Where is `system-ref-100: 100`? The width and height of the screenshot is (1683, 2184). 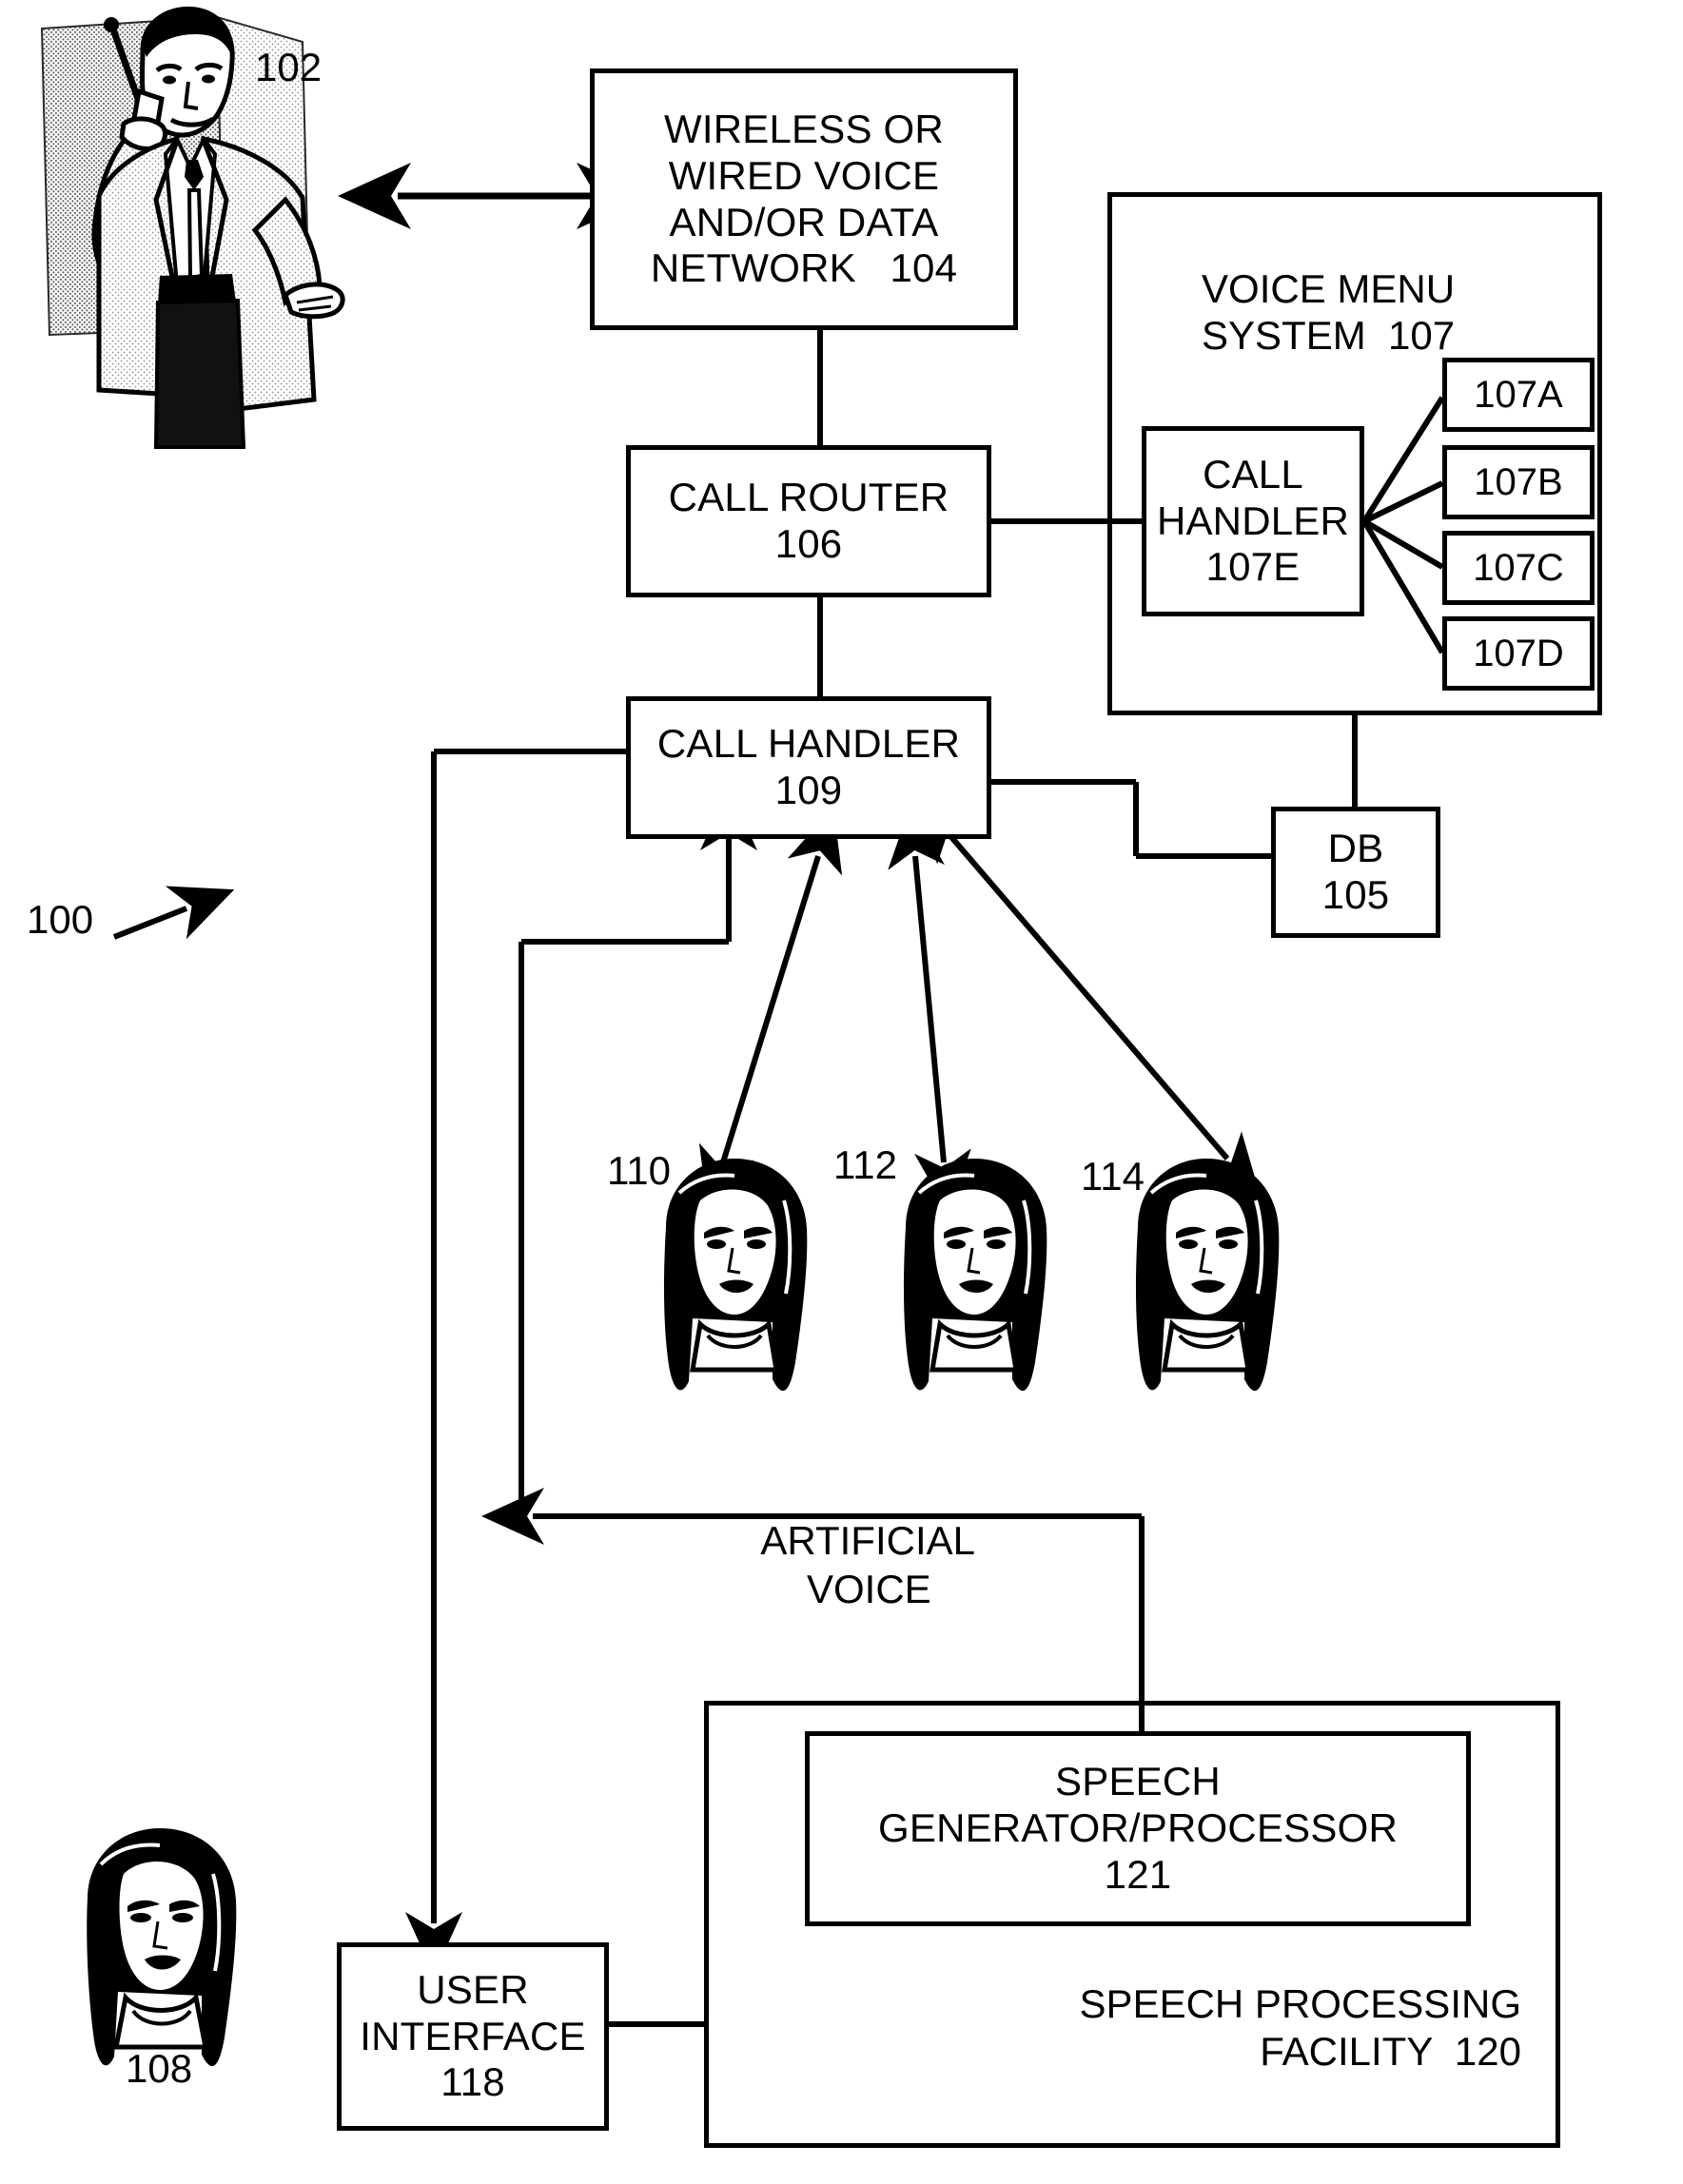 system-ref-100: 100 is located at coordinates (61, 919).